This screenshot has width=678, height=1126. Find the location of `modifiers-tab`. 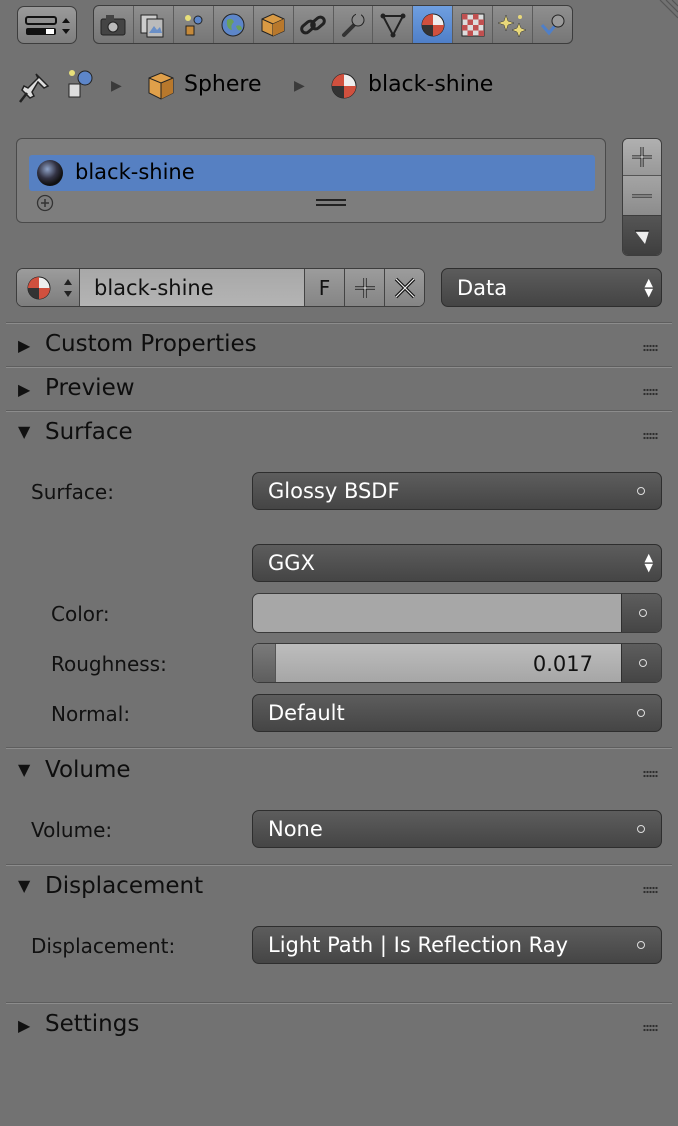

modifiers-tab is located at coordinates (354, 24).